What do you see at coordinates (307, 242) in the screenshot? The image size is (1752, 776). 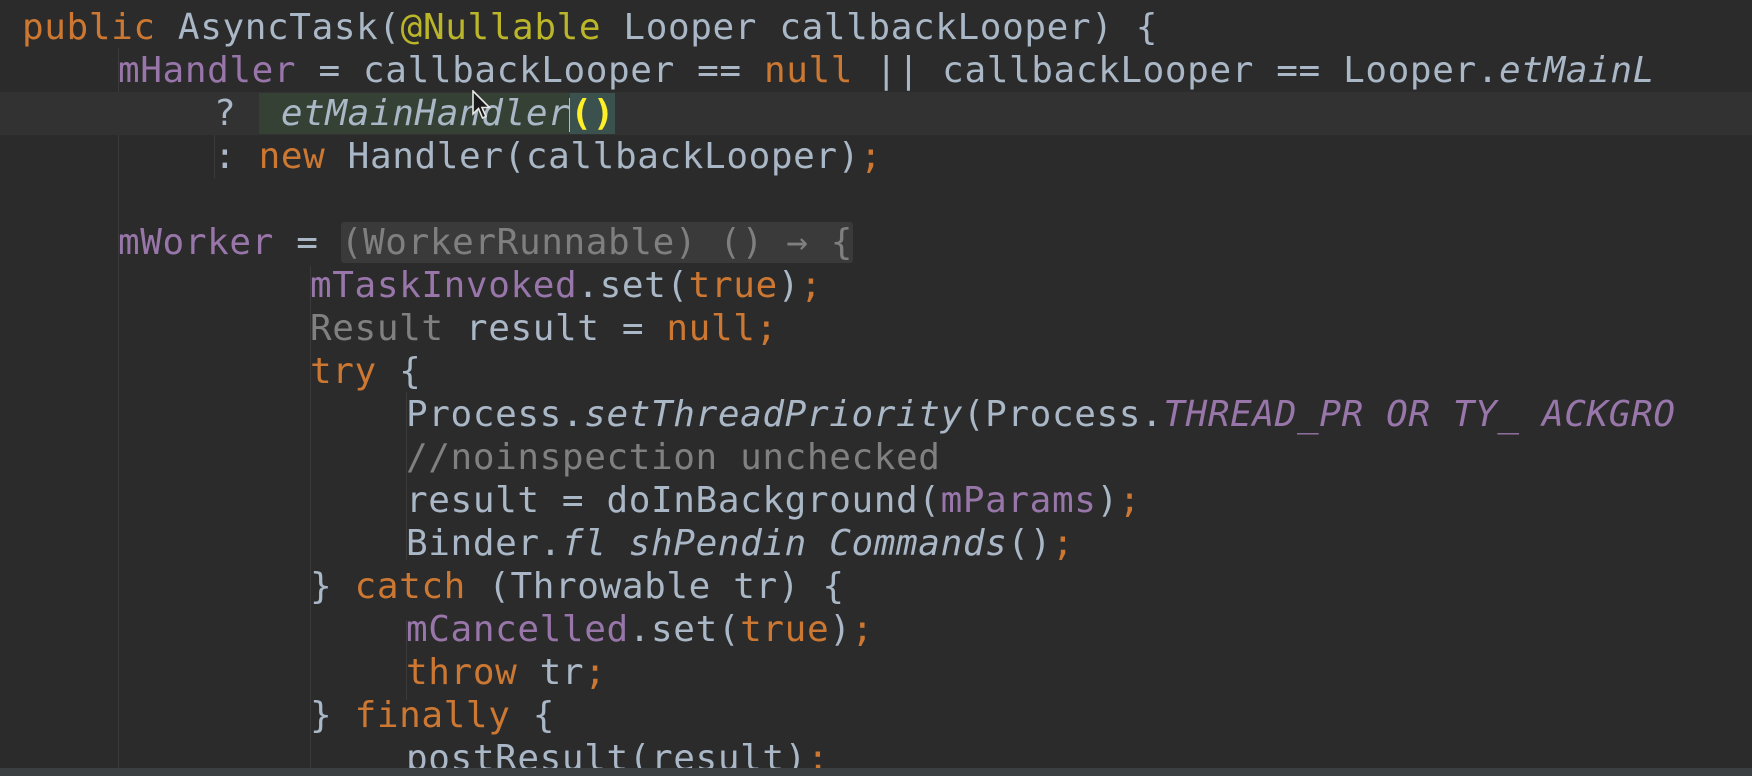 I see `code-token: =` at bounding box center [307, 242].